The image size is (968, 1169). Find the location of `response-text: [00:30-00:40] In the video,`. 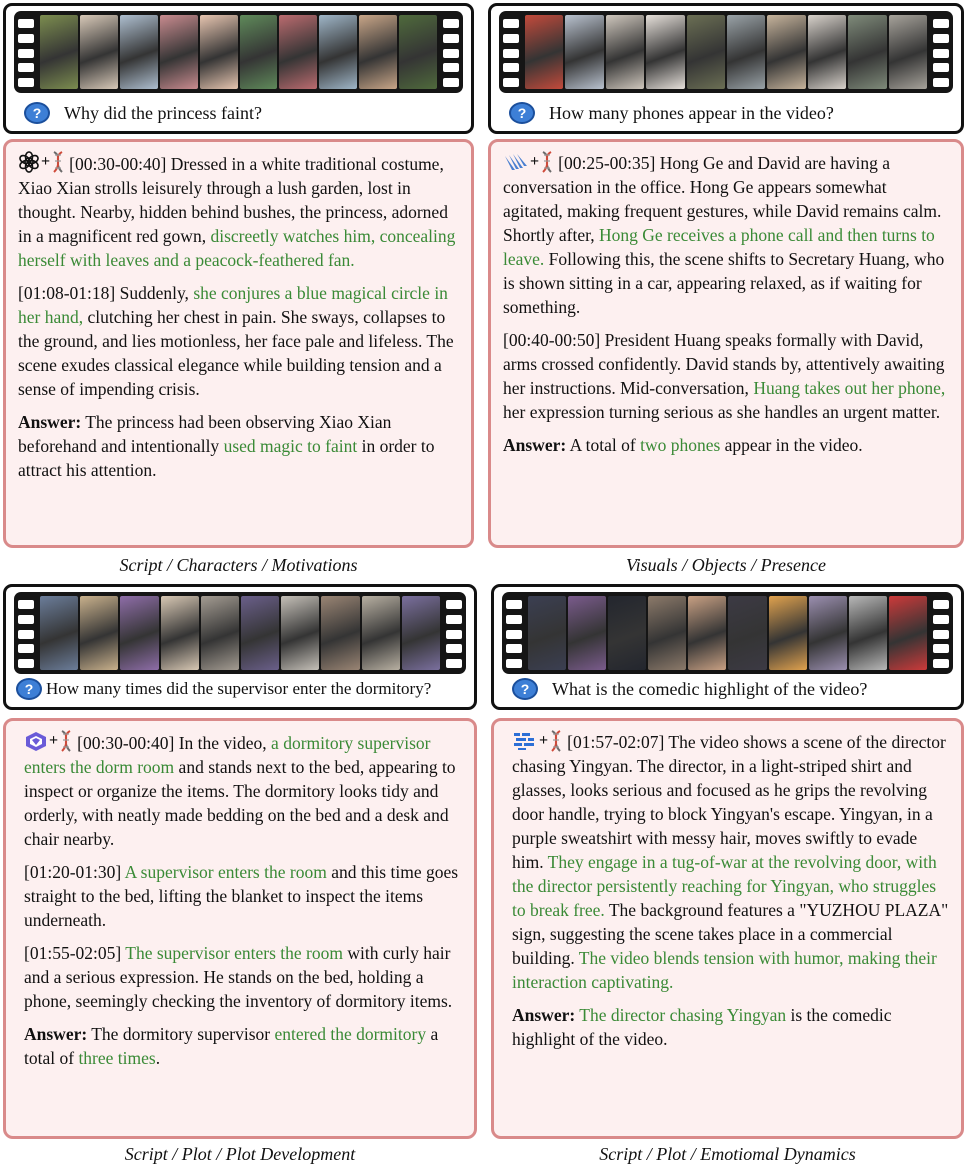

response-text: [00:30-00:40] In the video, is located at coordinates (174, 743).